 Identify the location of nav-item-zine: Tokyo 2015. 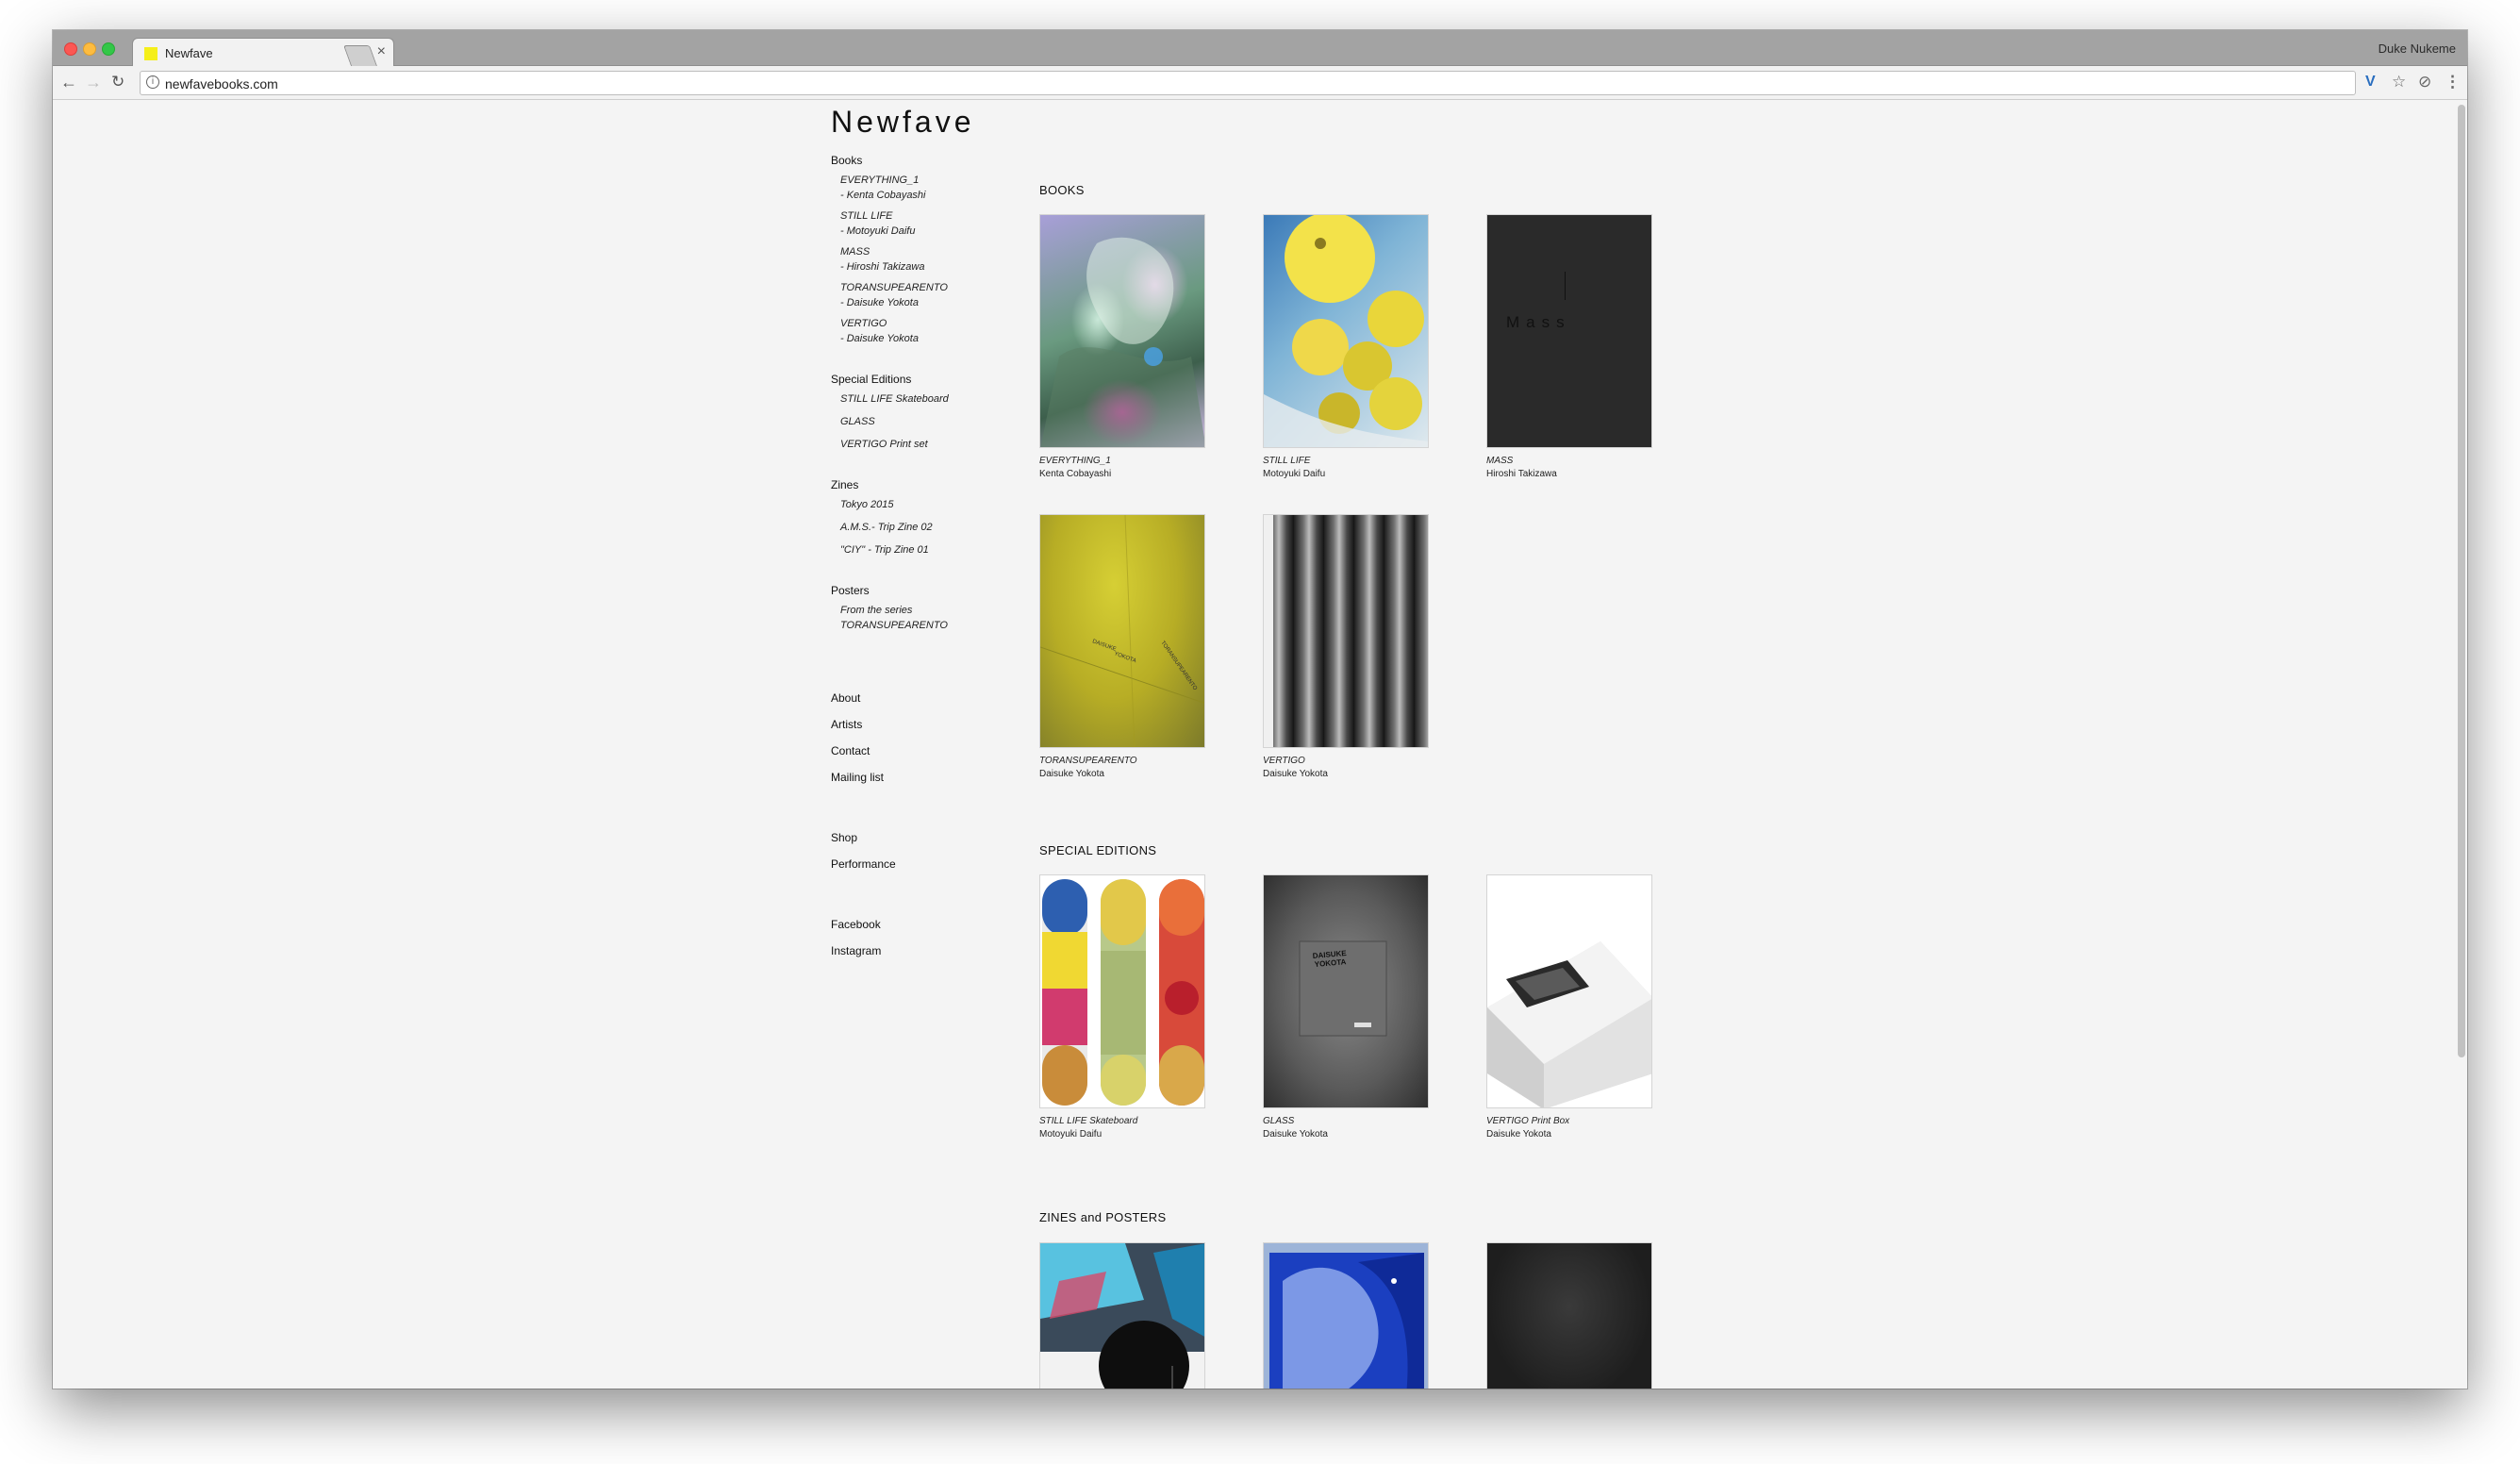
(935, 504).